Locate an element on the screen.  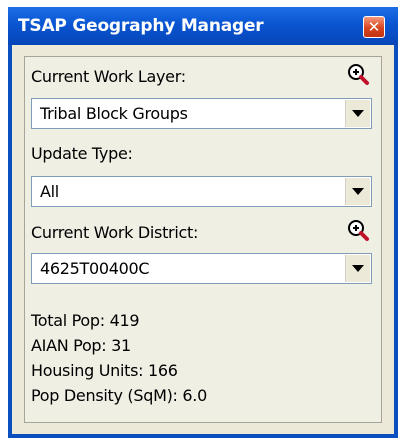
work-layer-label: Current Work Layer: is located at coordinates (108, 76).